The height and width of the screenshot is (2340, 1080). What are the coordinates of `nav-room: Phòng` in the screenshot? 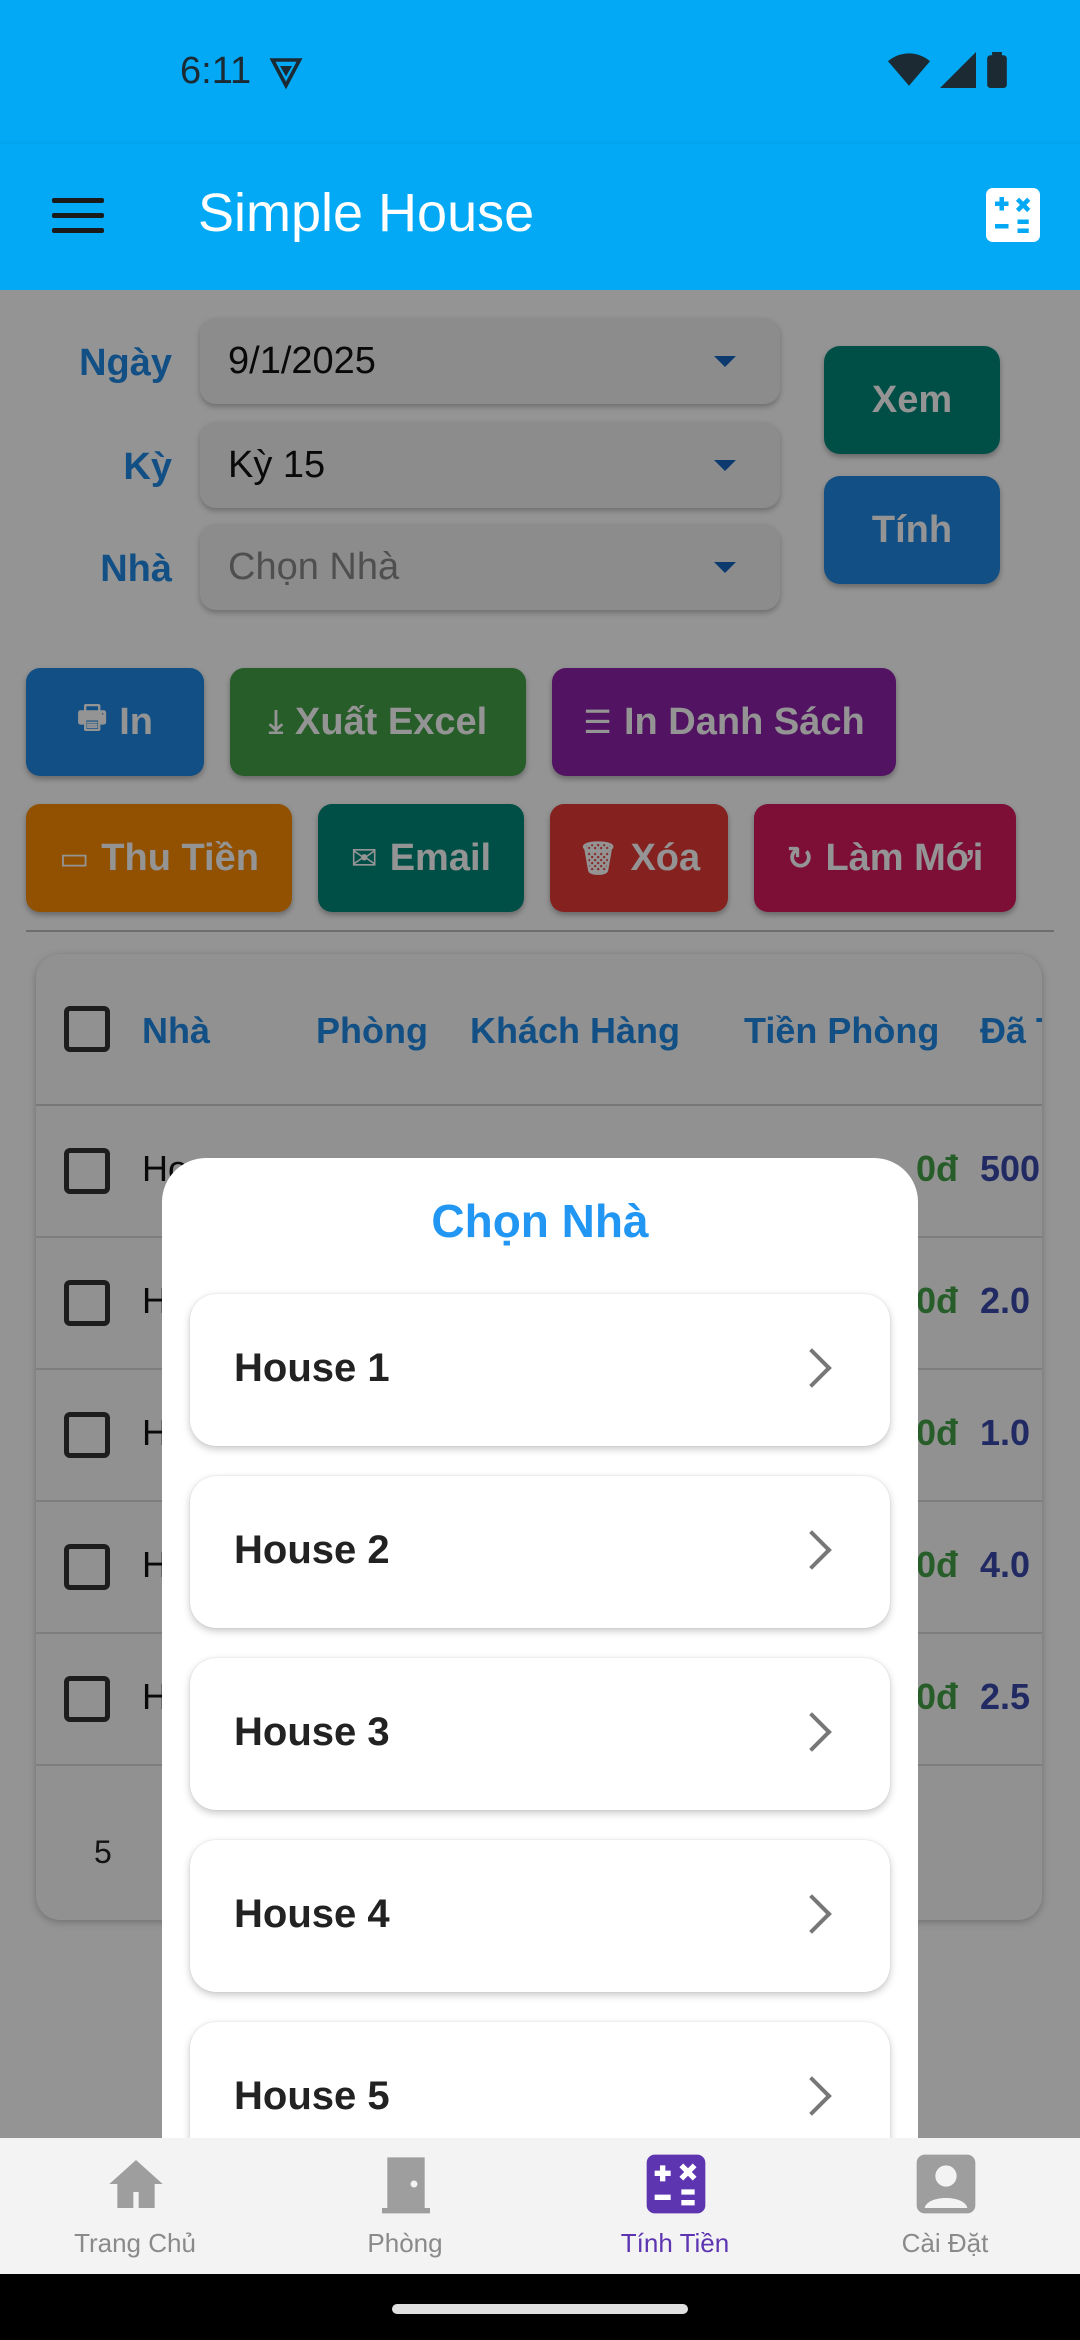 It's located at (405, 2206).